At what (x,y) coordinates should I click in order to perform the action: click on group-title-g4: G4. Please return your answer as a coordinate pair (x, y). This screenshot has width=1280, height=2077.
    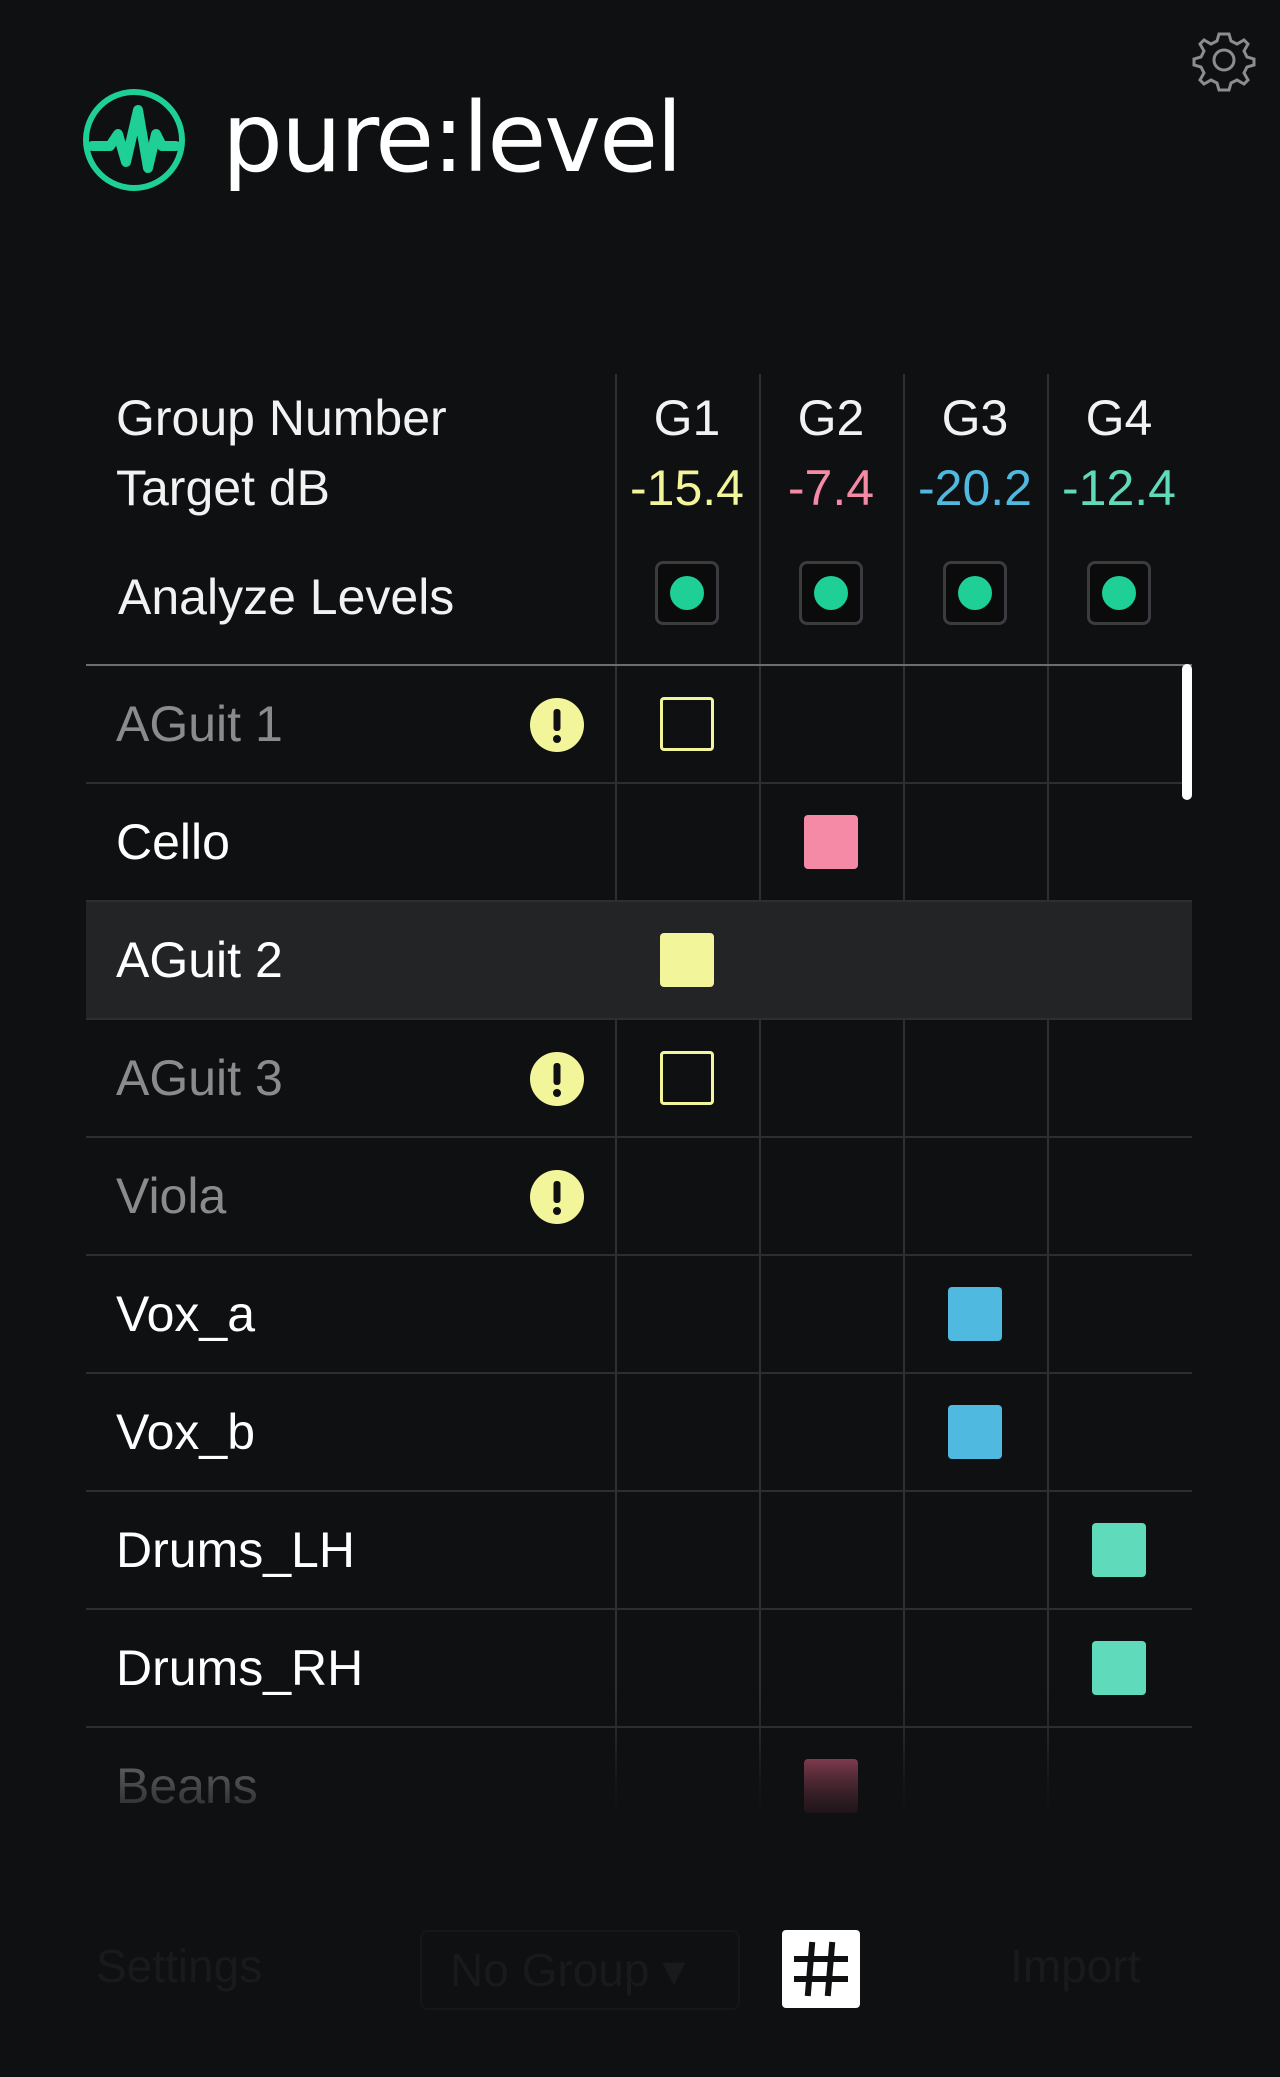
    Looking at the image, I should click on (1119, 418).